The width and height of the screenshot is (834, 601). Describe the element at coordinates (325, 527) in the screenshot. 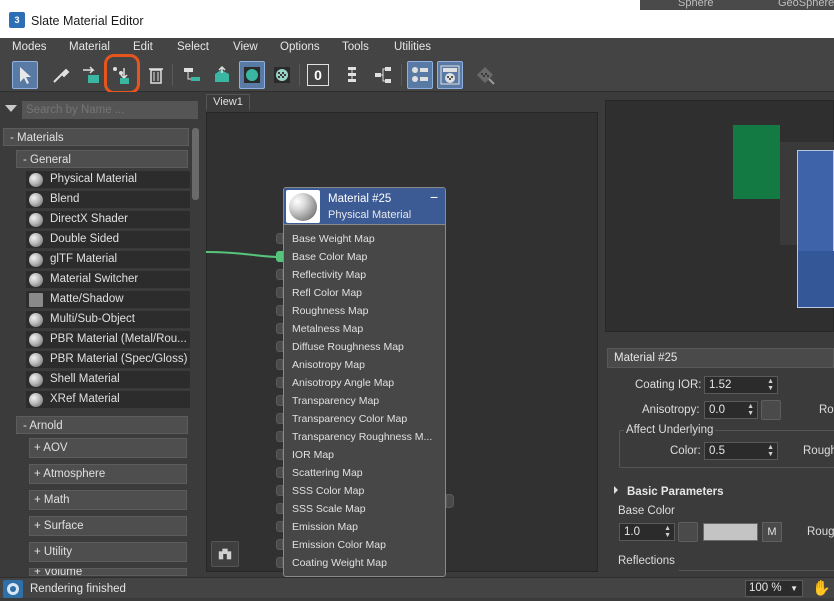

I see `slot-emission-map: Emission Map` at that location.